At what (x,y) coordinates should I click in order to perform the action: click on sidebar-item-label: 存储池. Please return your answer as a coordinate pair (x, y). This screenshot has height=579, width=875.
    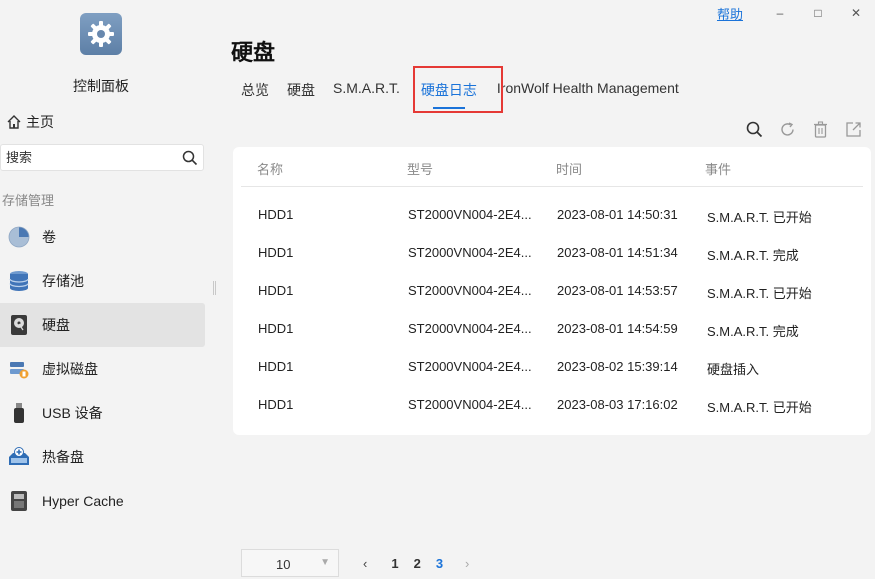
    Looking at the image, I should click on (63, 281).